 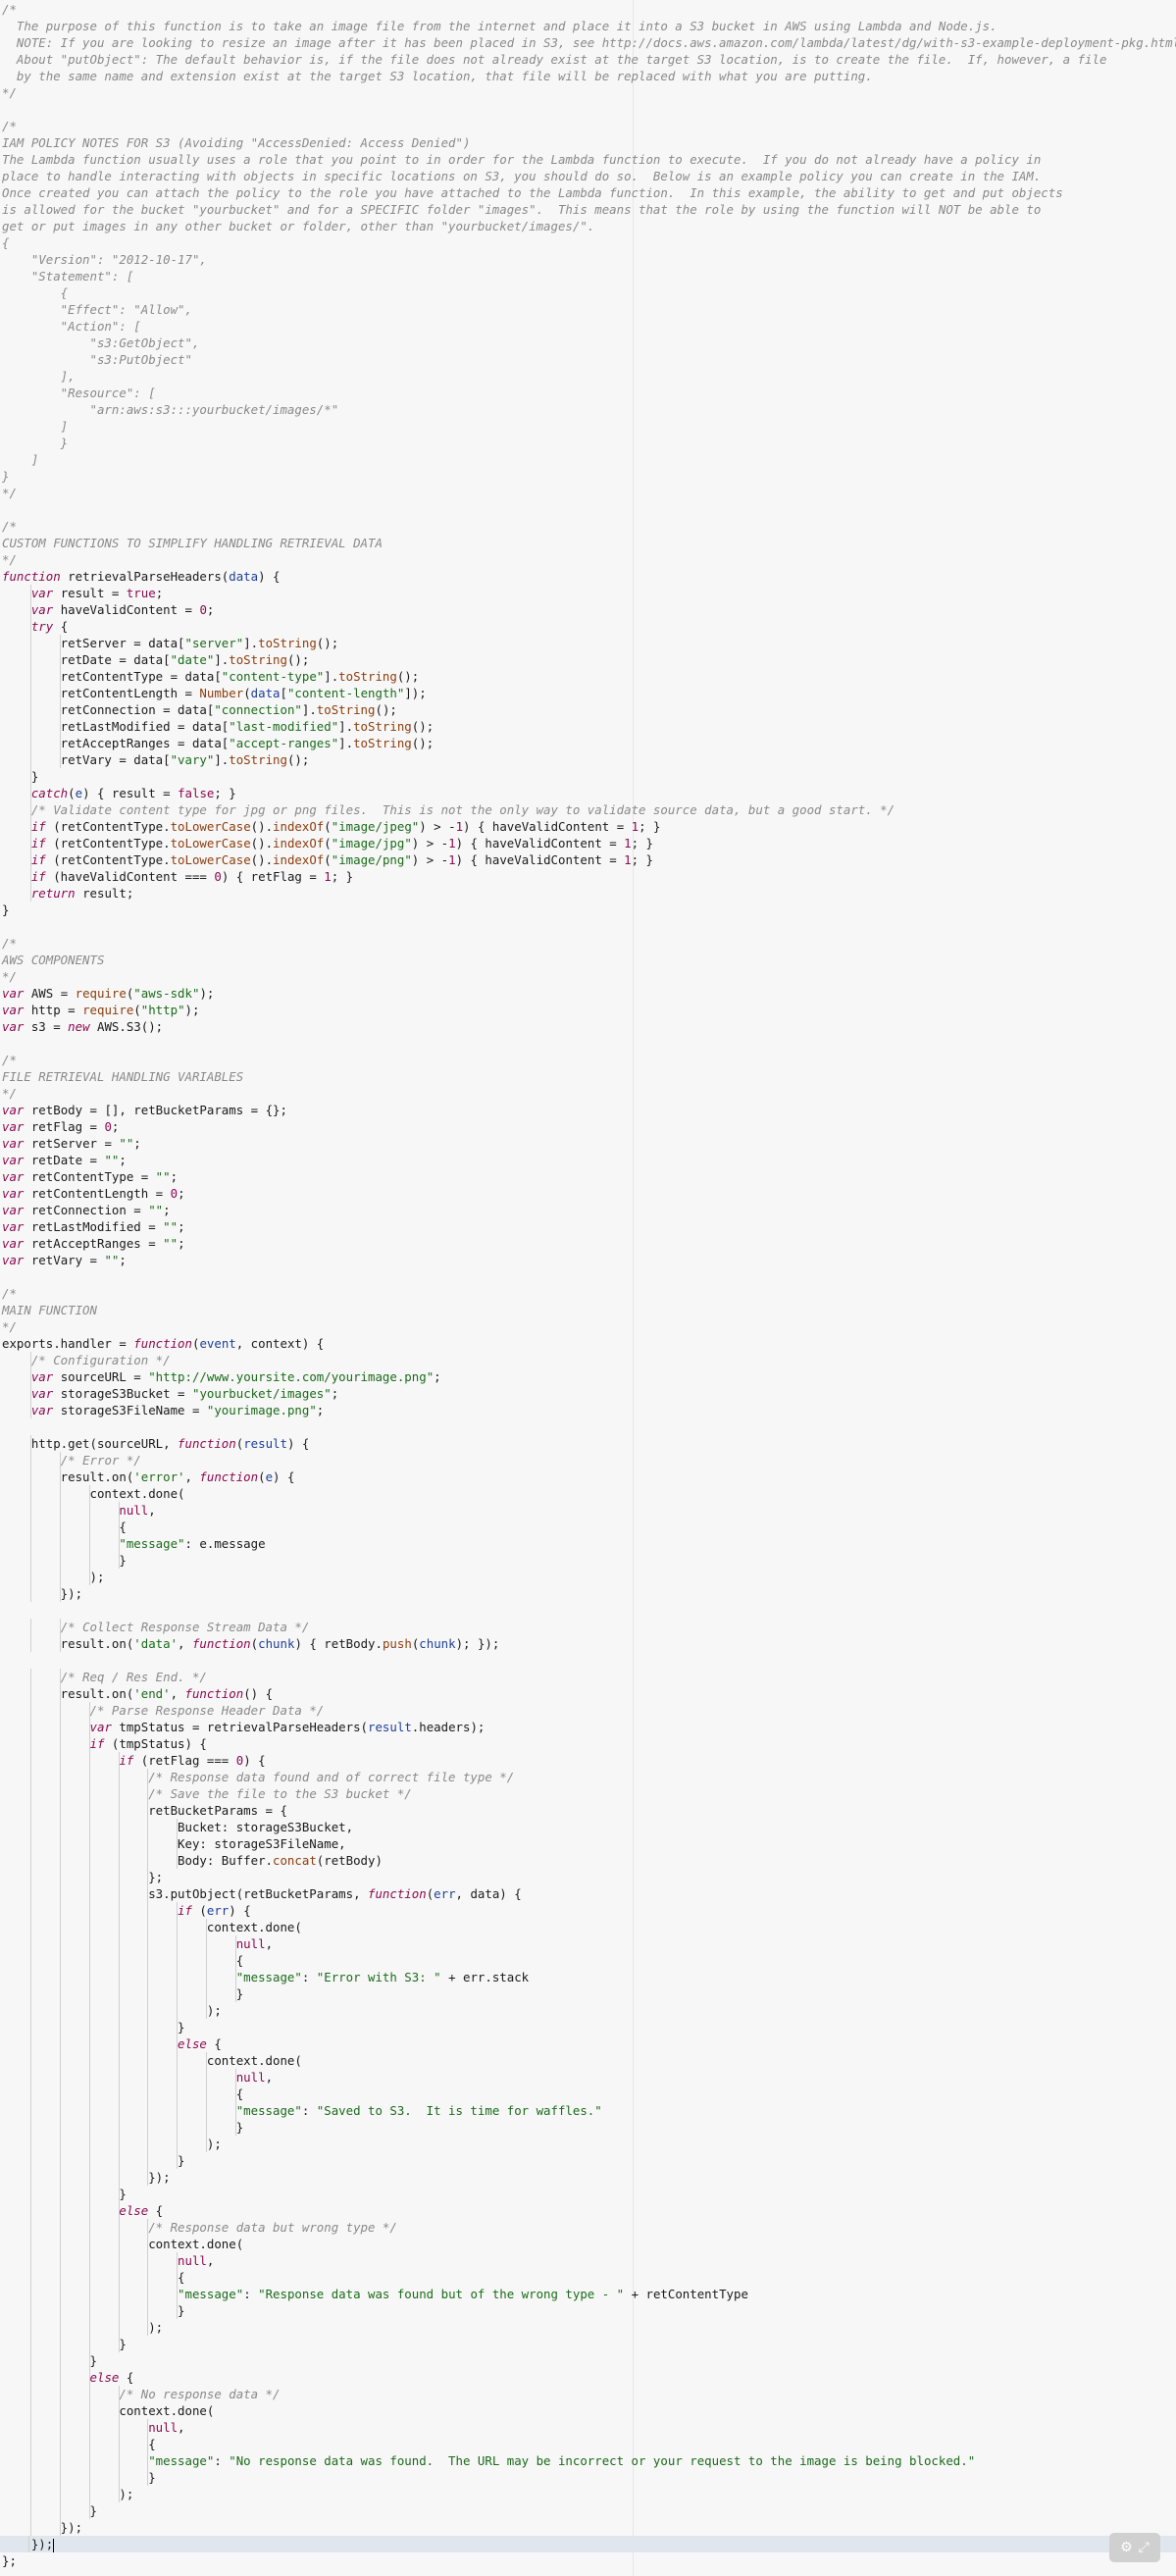 What do you see at coordinates (589, 1110) in the screenshot?
I see `code-line: var retBody = [], retBucketParams = {};` at bounding box center [589, 1110].